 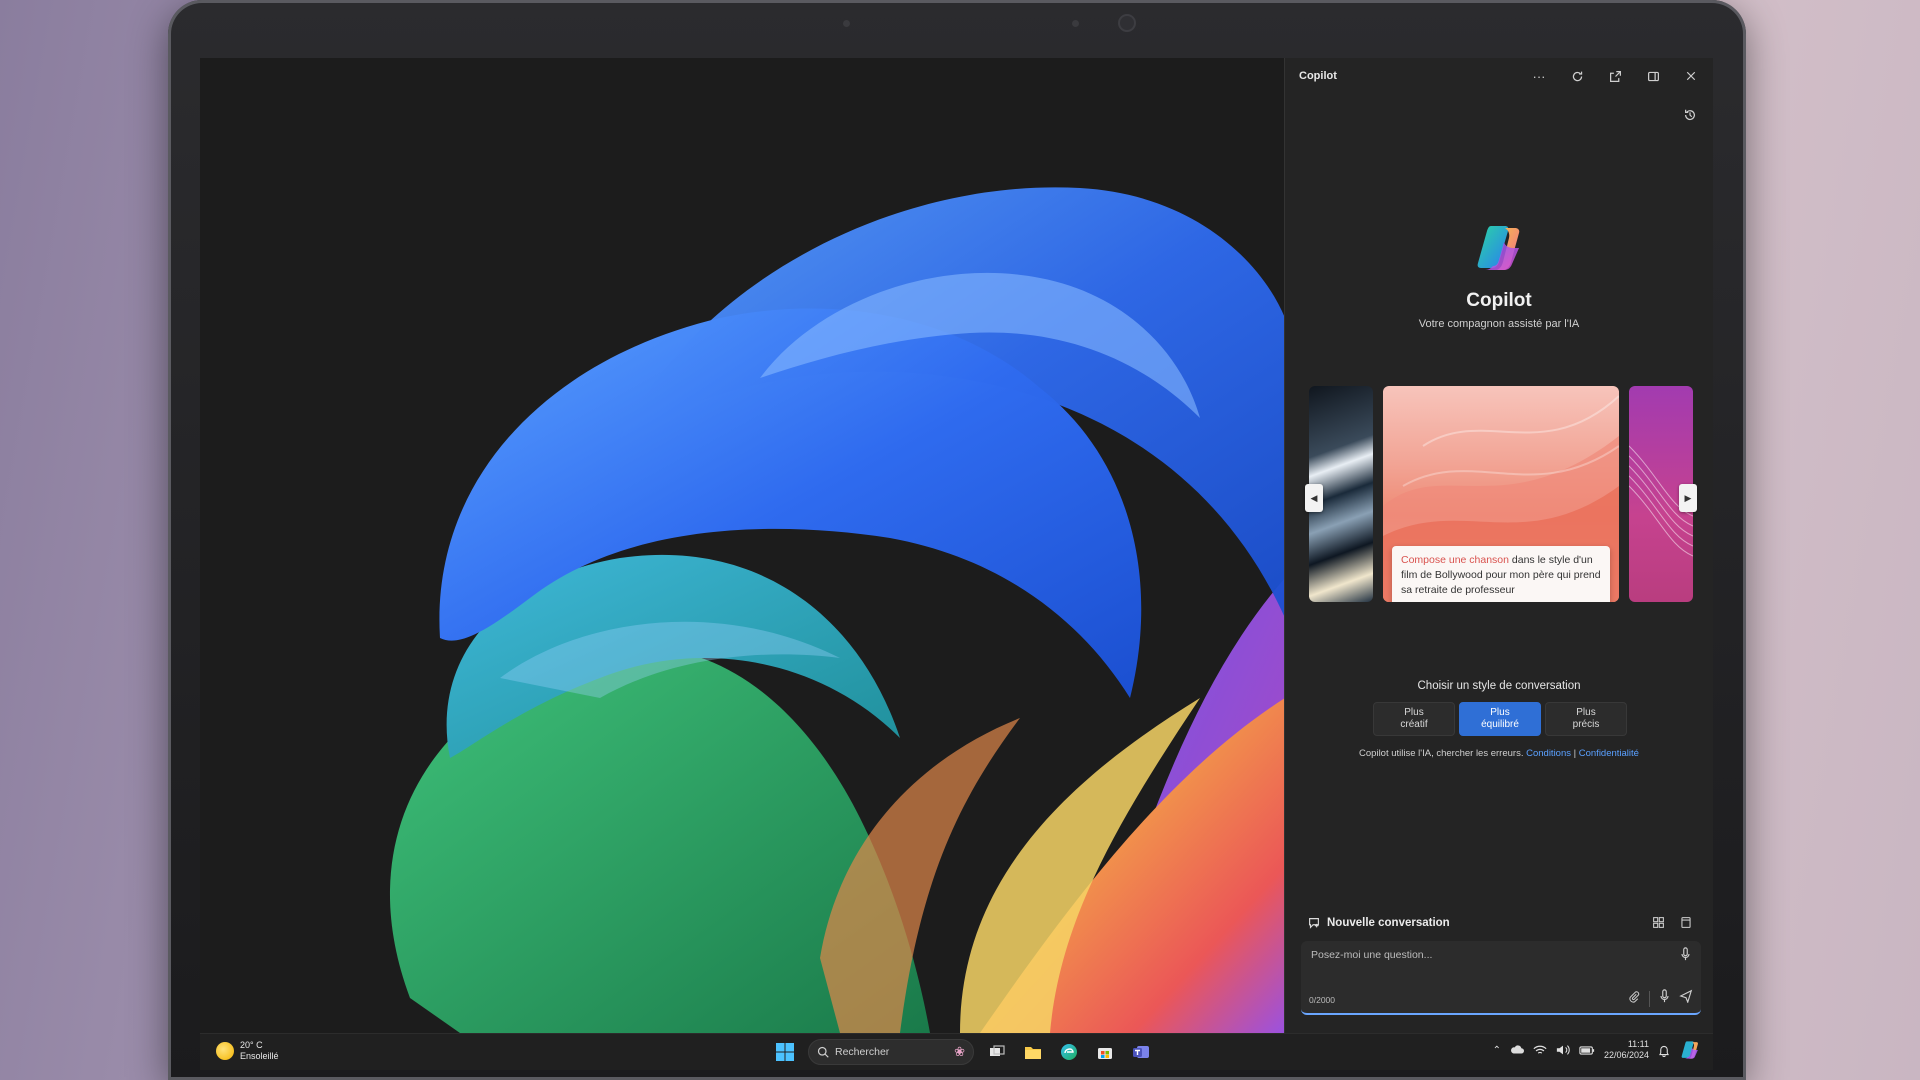 What do you see at coordinates (1664, 1050) in the screenshot?
I see `notification-bell-icon` at bounding box center [1664, 1050].